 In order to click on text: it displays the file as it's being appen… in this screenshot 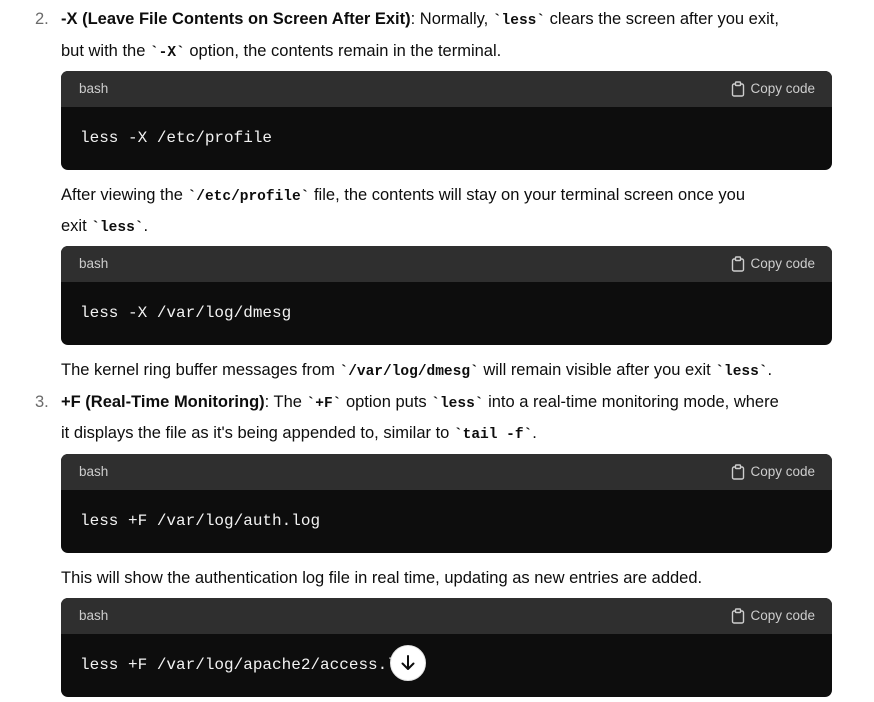, I will do `click(257, 433)`.